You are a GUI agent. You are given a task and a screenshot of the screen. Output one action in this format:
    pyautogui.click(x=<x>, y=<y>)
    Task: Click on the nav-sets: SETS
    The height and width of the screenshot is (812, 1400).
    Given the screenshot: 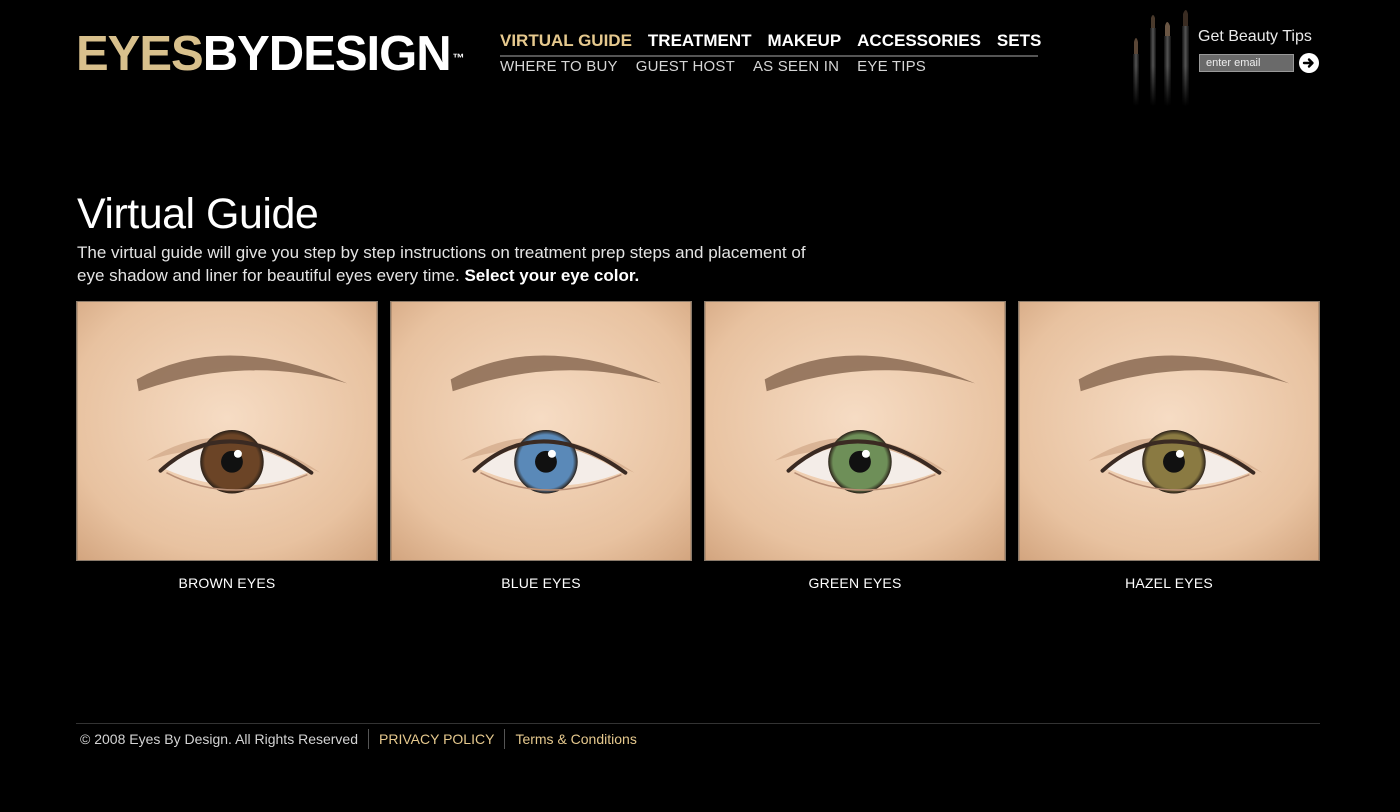 What is the action you would take?
    pyautogui.click(x=1019, y=41)
    